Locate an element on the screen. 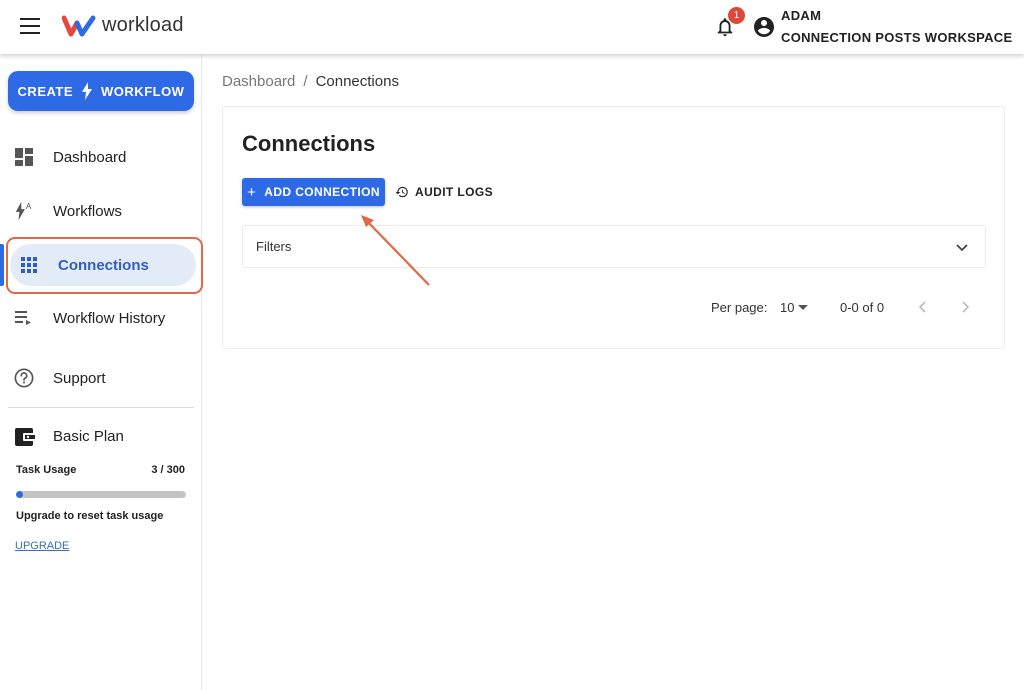  playlist-icon is located at coordinates (24, 318).